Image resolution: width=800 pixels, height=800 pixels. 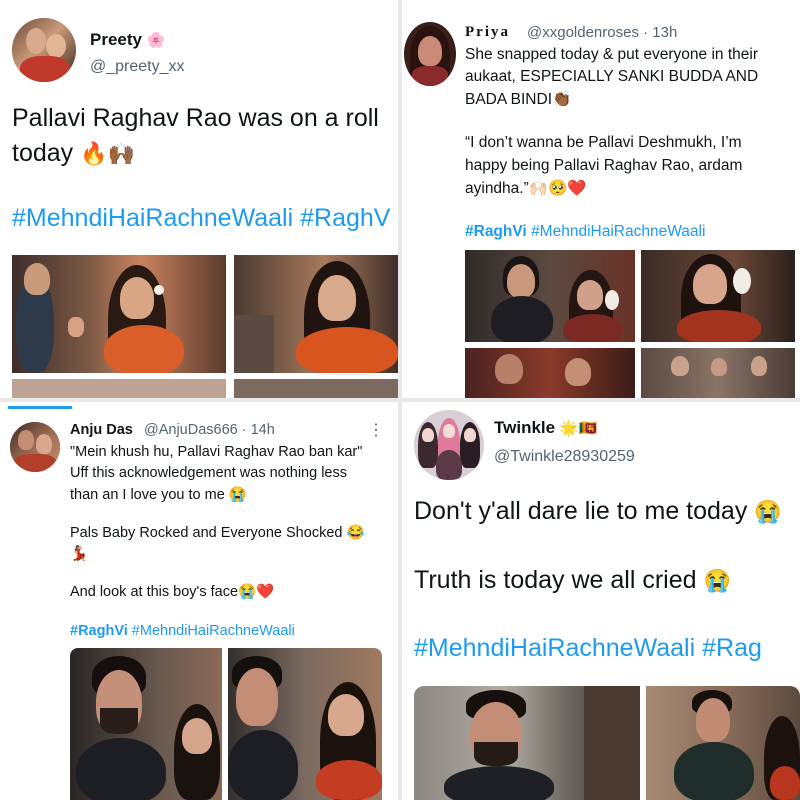 I want to click on tweet-text: today, so click(x=43, y=153).